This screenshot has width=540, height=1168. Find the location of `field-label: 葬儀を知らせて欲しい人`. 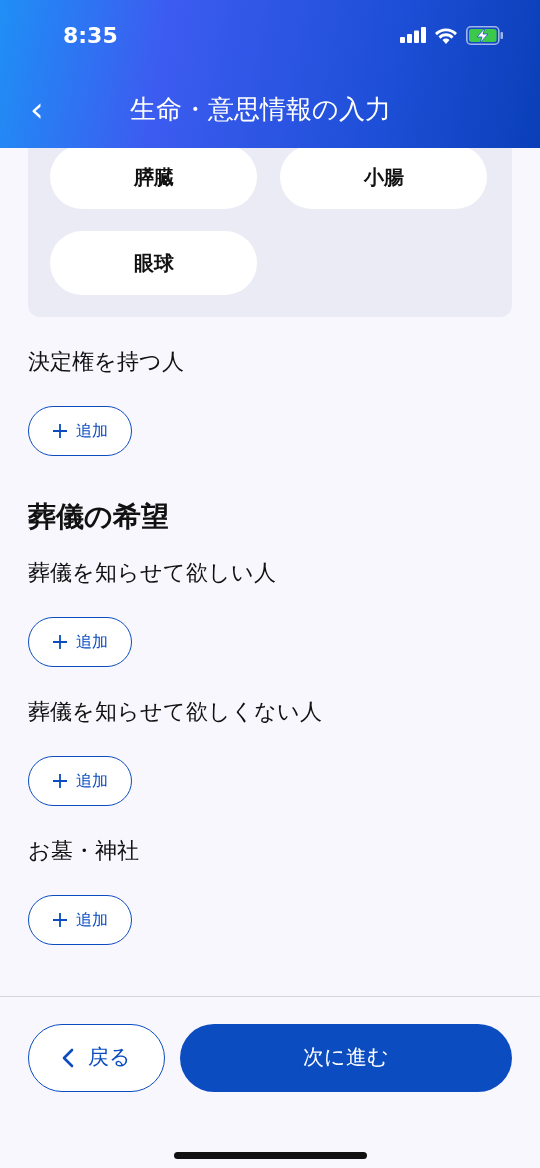

field-label: 葬儀を知らせて欲しい人 is located at coordinates (152, 573).